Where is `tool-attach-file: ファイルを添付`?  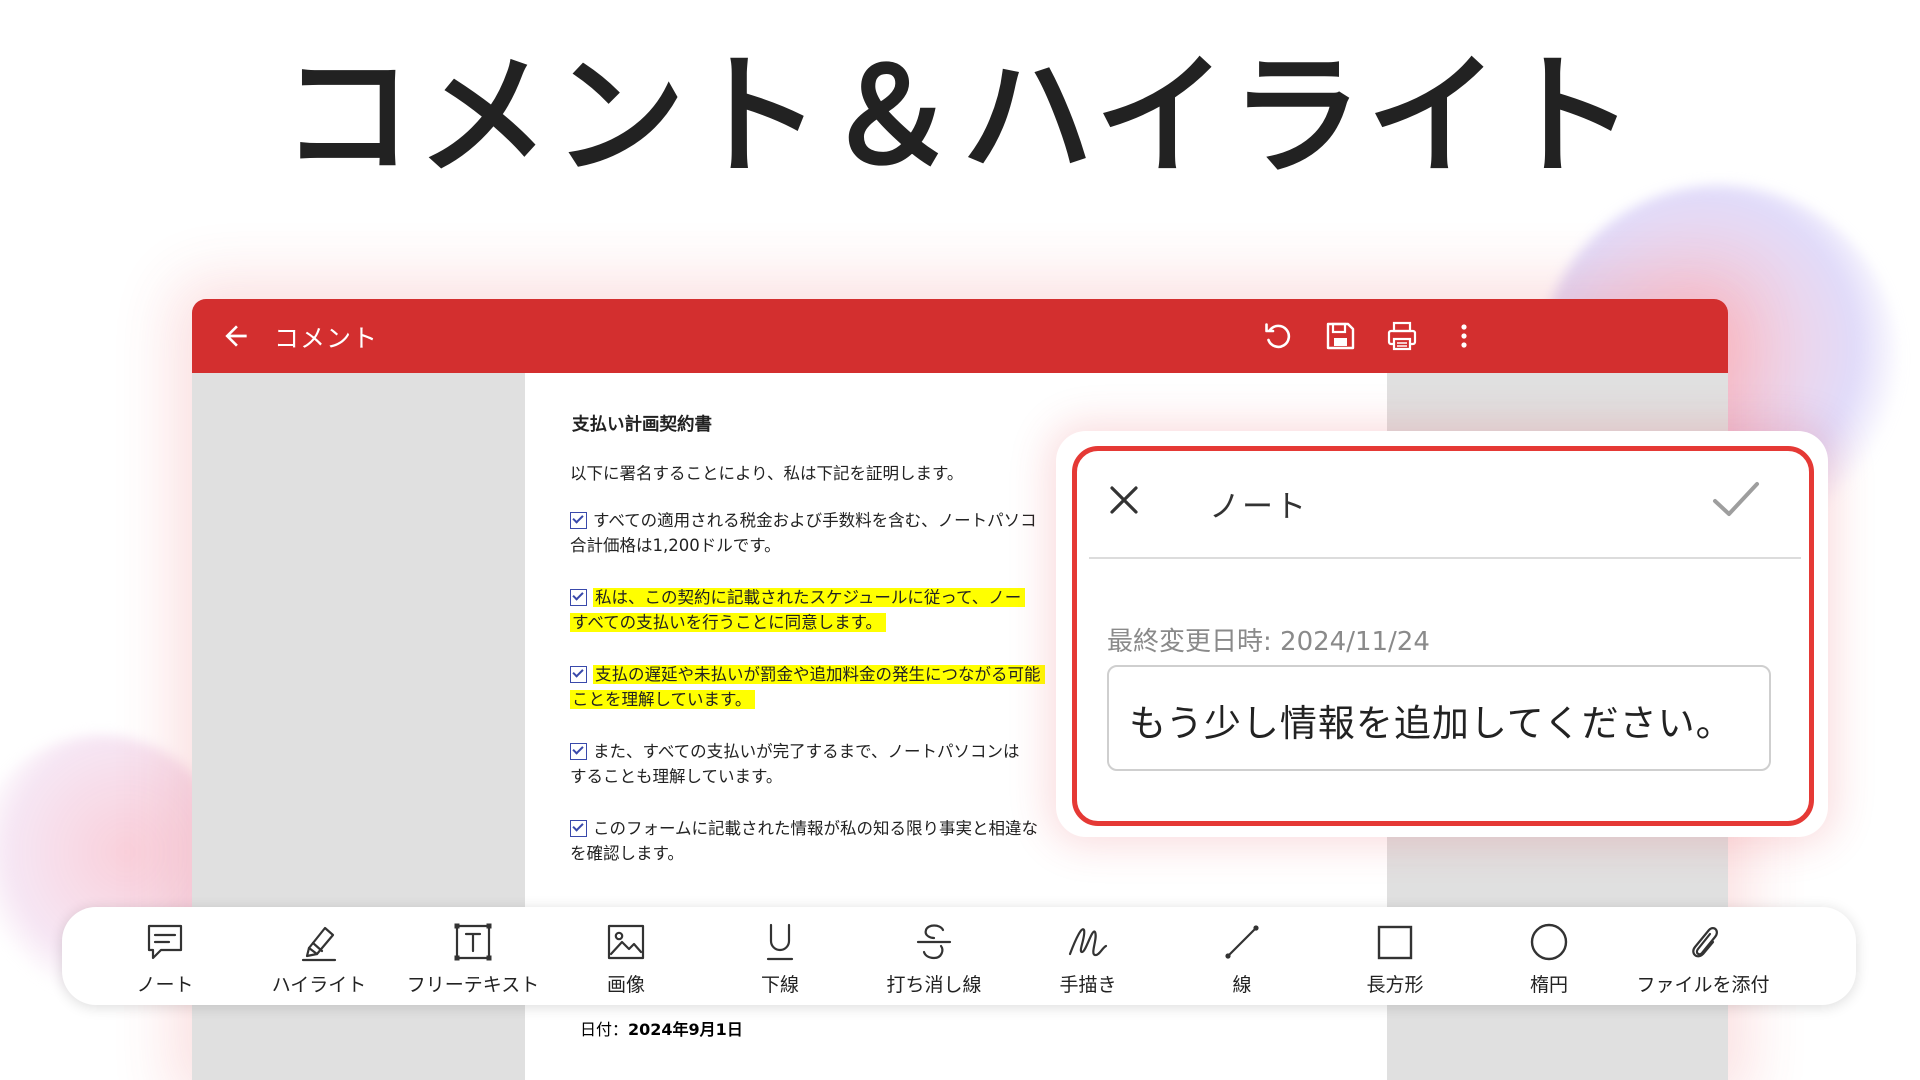 tool-attach-file: ファイルを添付 is located at coordinates (1703, 956).